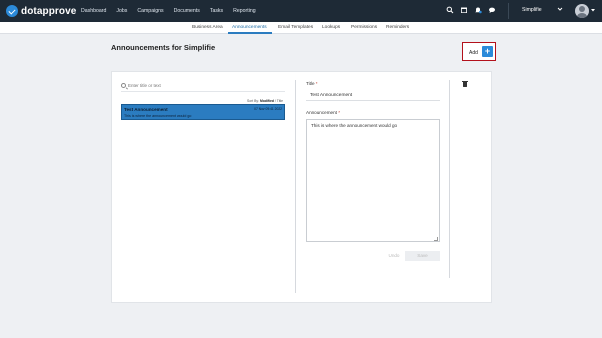  What do you see at coordinates (464, 10) in the screenshot?
I see `calendar-icon` at bounding box center [464, 10].